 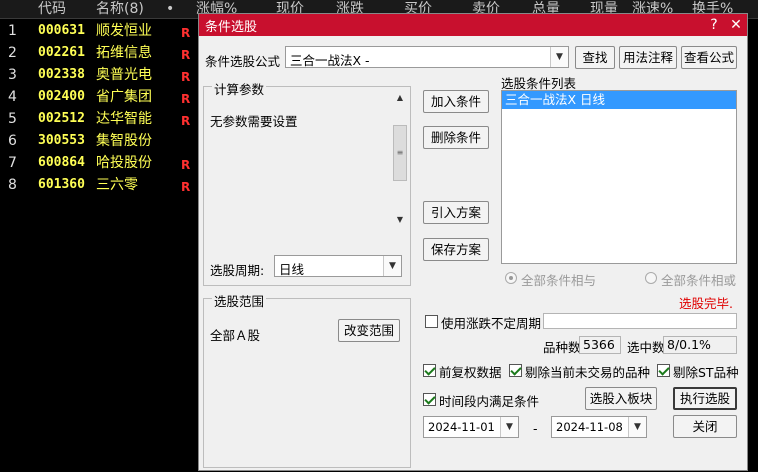 I want to click on table-row: 4 002400 省广集团 R, so click(x=100, y=97).